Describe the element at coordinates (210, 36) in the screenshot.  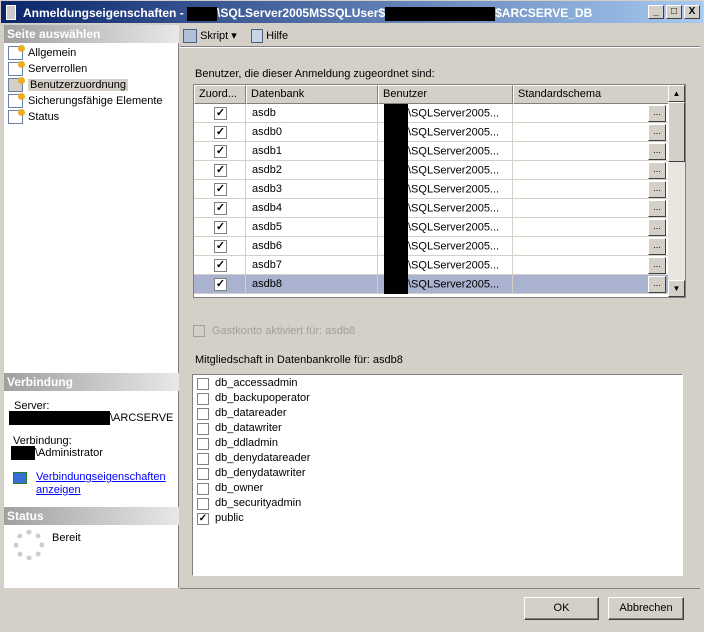
I see `script-button: Skript ▾` at that location.